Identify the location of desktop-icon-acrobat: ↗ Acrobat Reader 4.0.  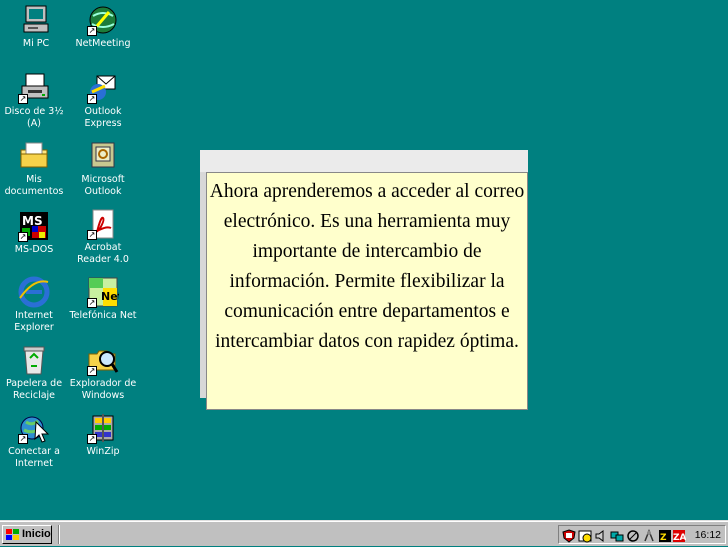
(103, 237).